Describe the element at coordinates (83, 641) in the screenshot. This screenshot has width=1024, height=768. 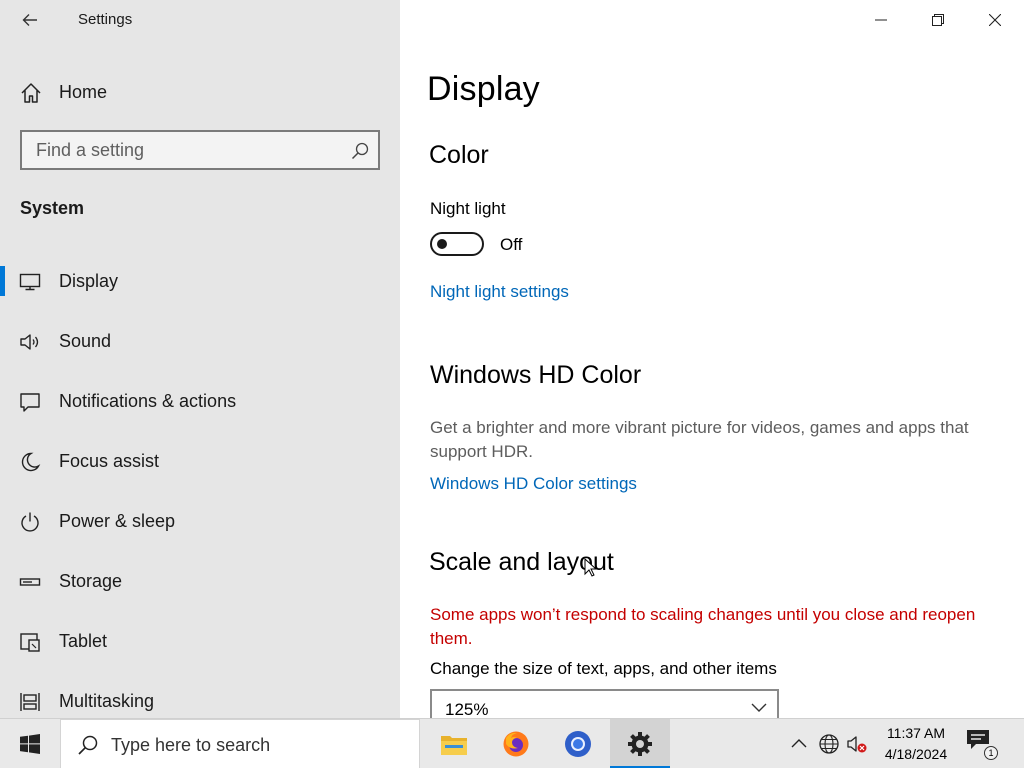
I see `sidebar-item-label: Tablet` at that location.